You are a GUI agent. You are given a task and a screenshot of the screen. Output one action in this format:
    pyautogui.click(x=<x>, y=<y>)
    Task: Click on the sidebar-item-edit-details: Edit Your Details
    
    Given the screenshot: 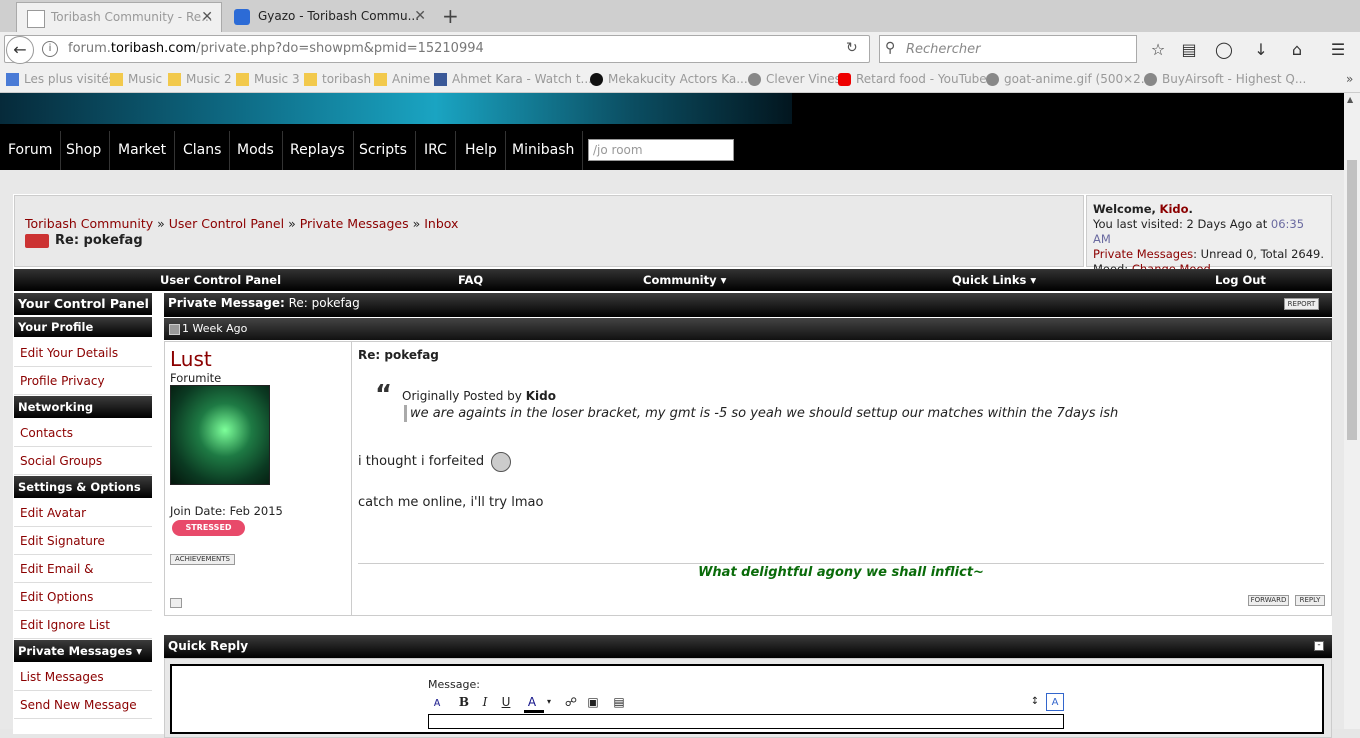 What is the action you would take?
    pyautogui.click(x=83, y=353)
    